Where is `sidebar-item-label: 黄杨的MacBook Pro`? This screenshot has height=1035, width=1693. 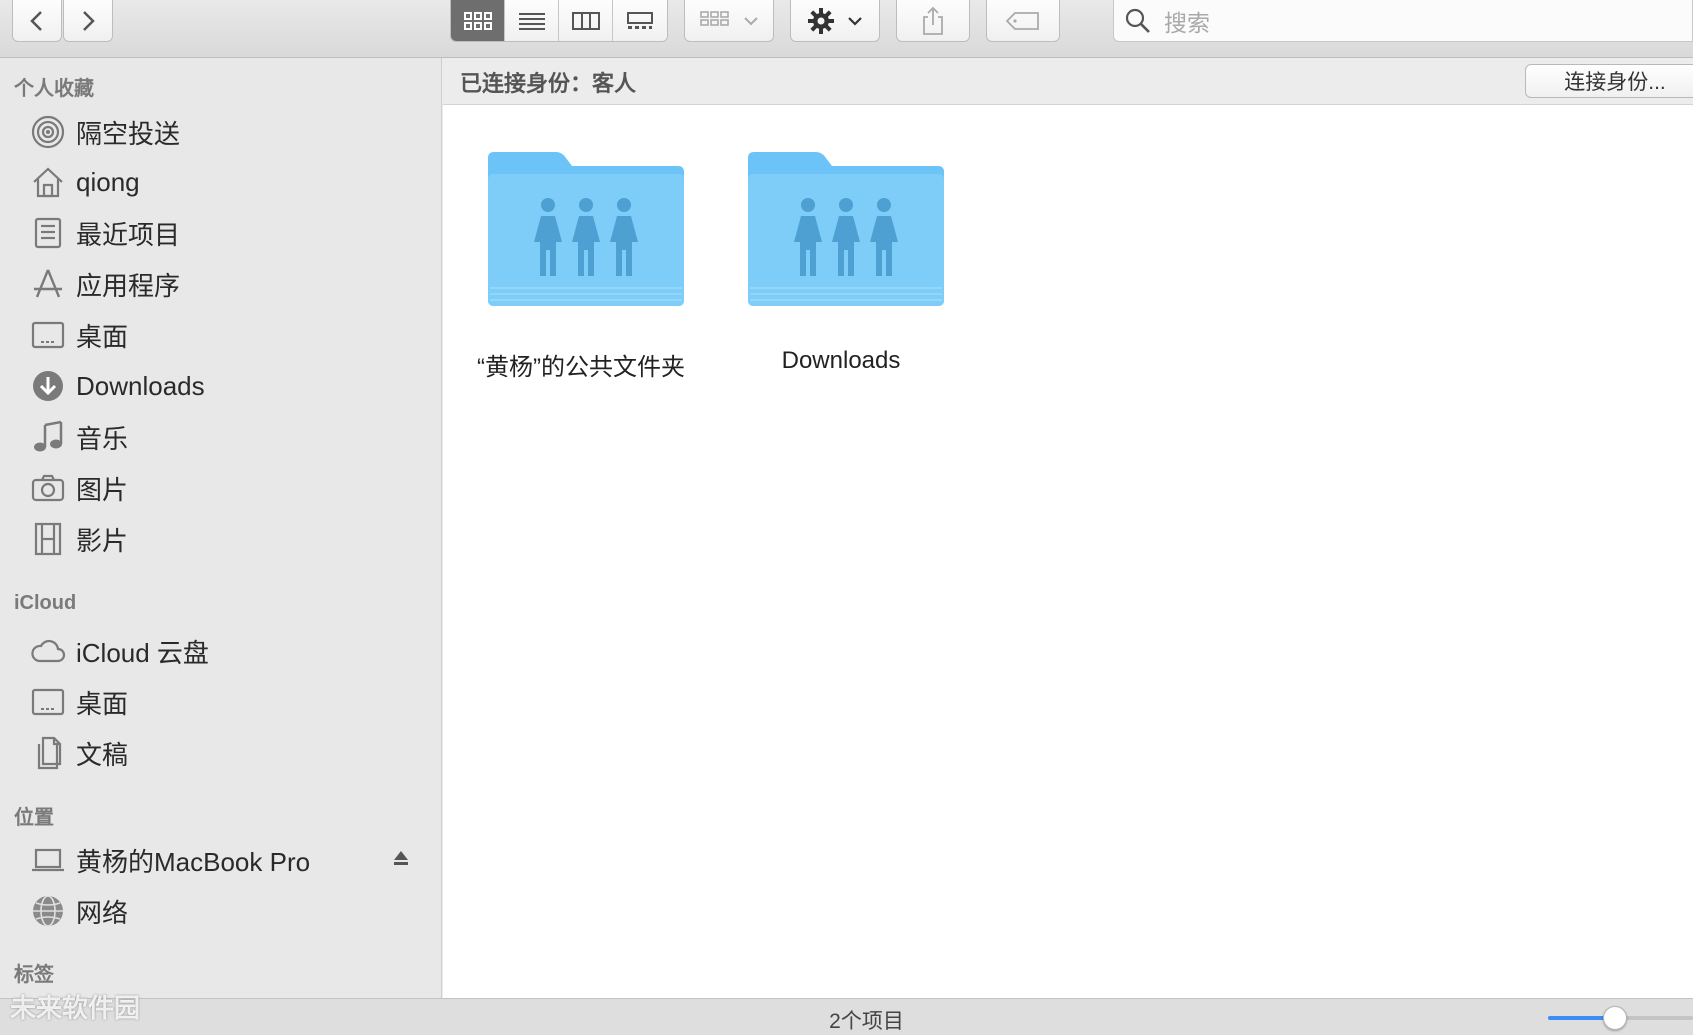 sidebar-item-label: 黄杨的MacBook Pro is located at coordinates (193, 861).